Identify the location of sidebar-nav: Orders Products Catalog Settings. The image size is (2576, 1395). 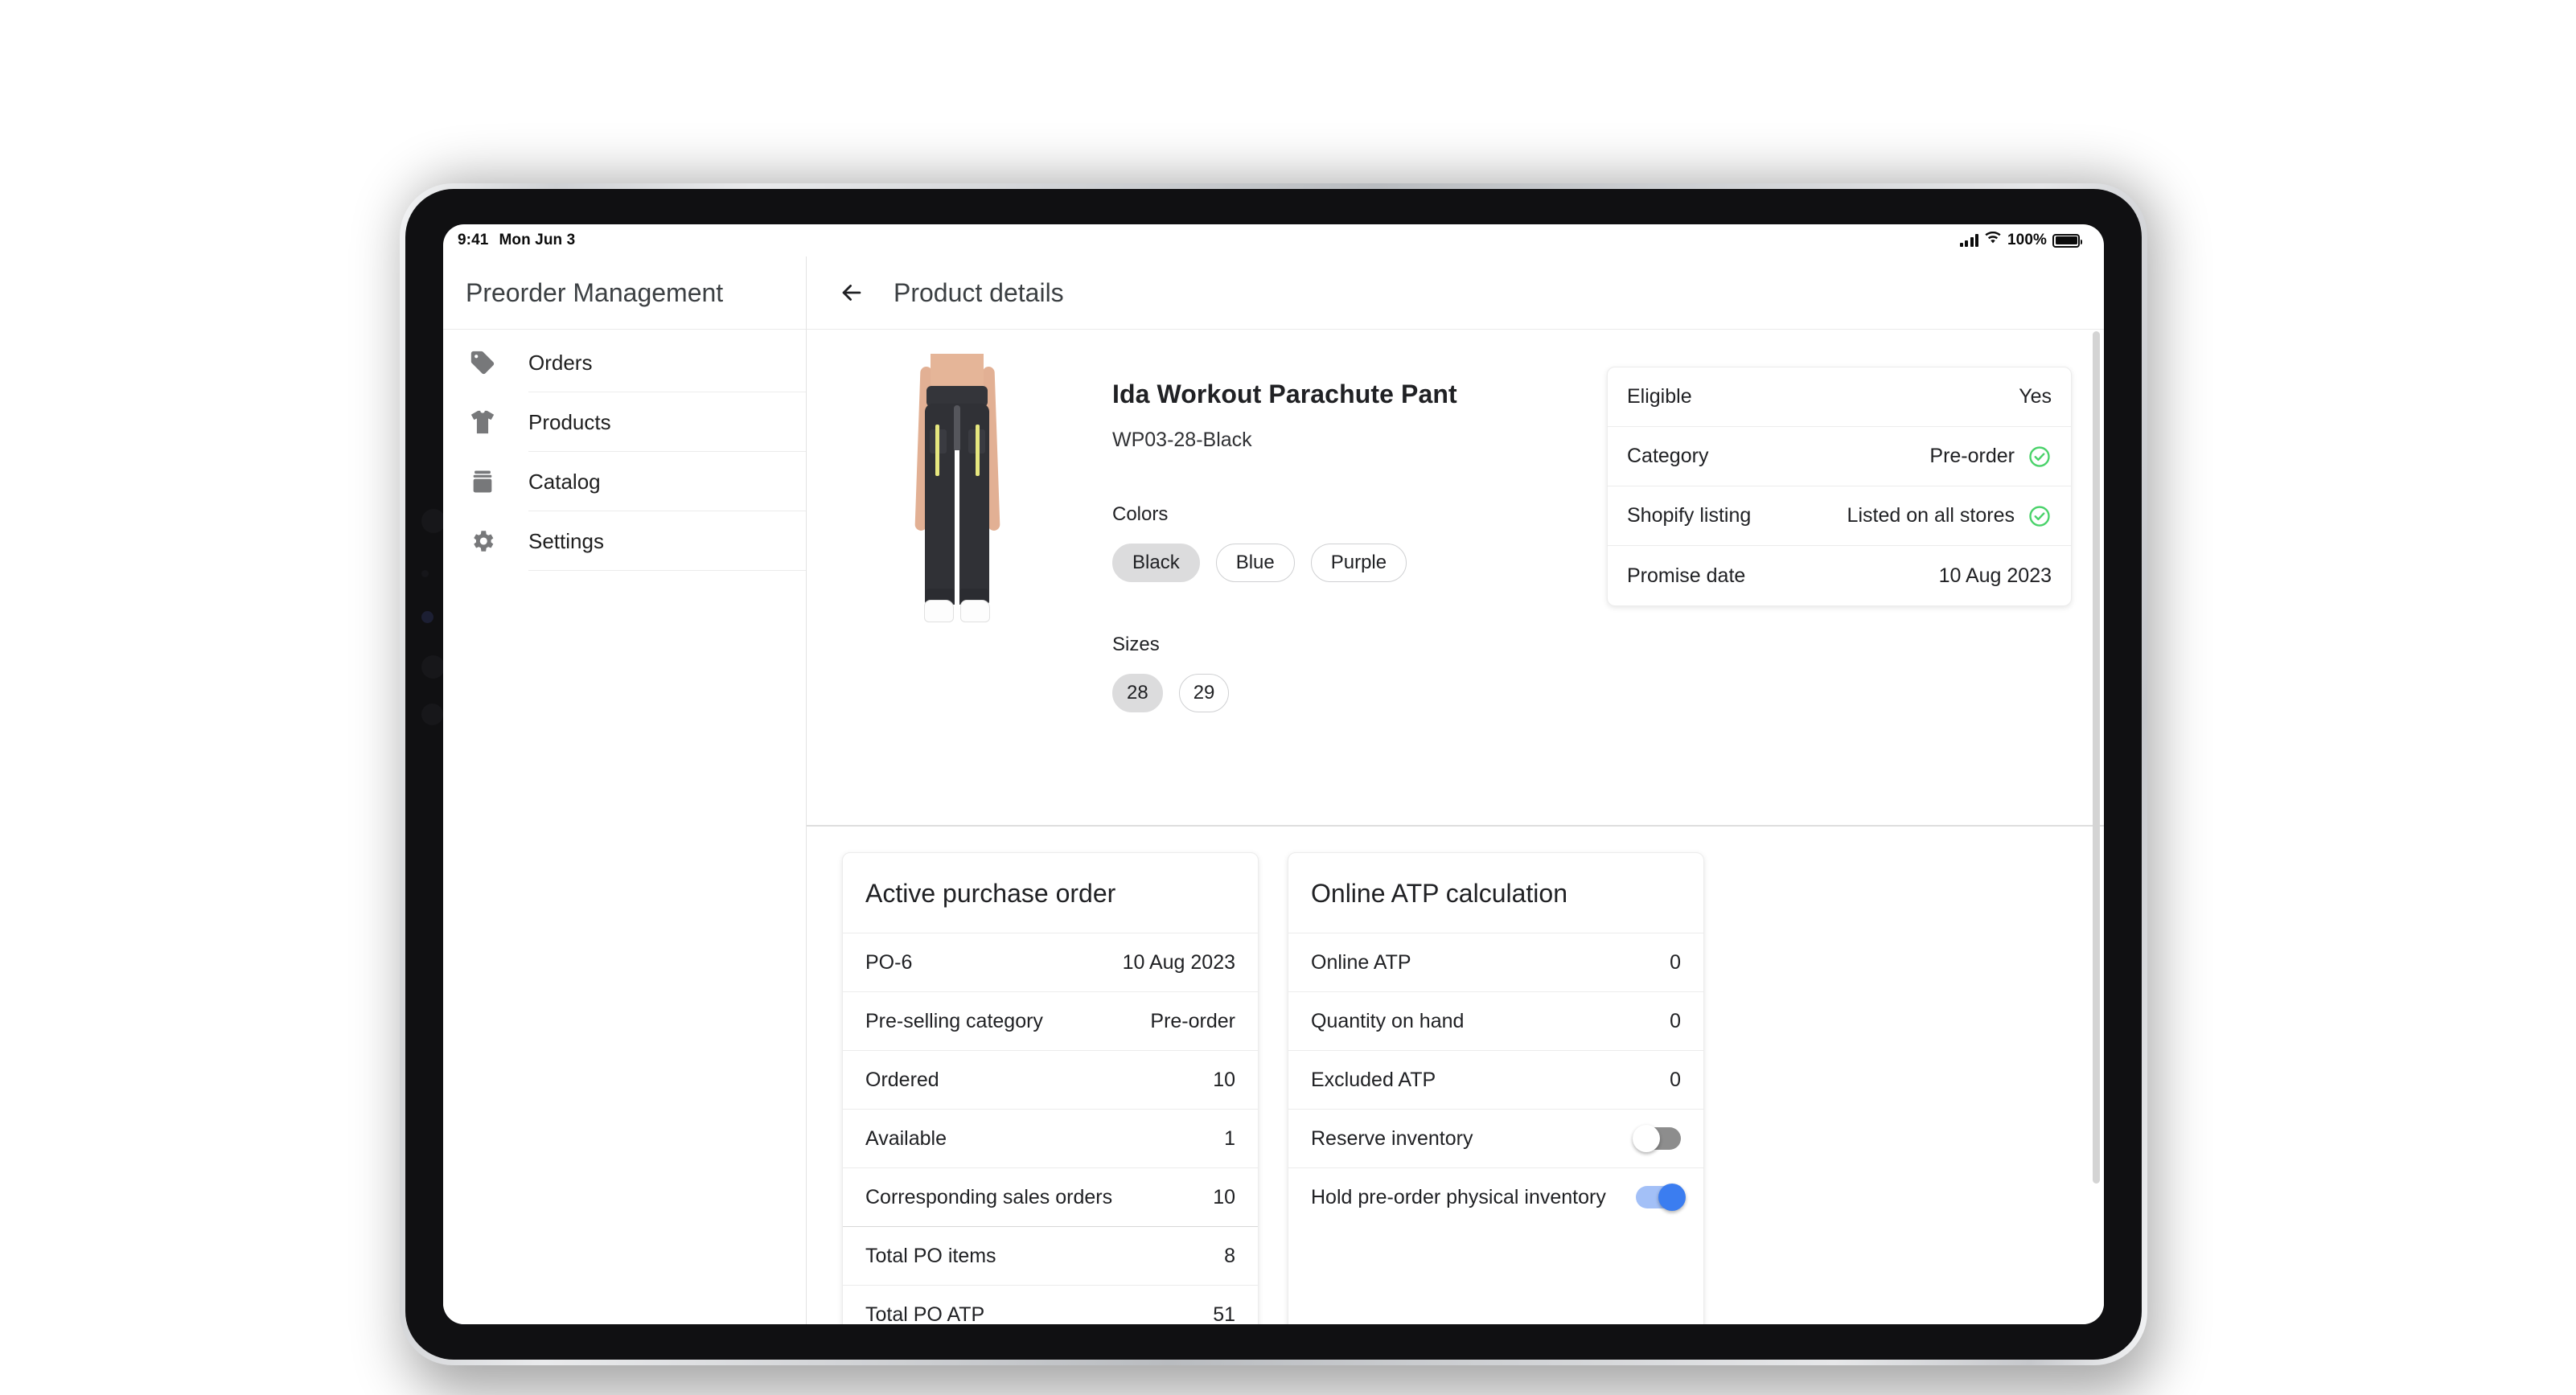
(624, 450).